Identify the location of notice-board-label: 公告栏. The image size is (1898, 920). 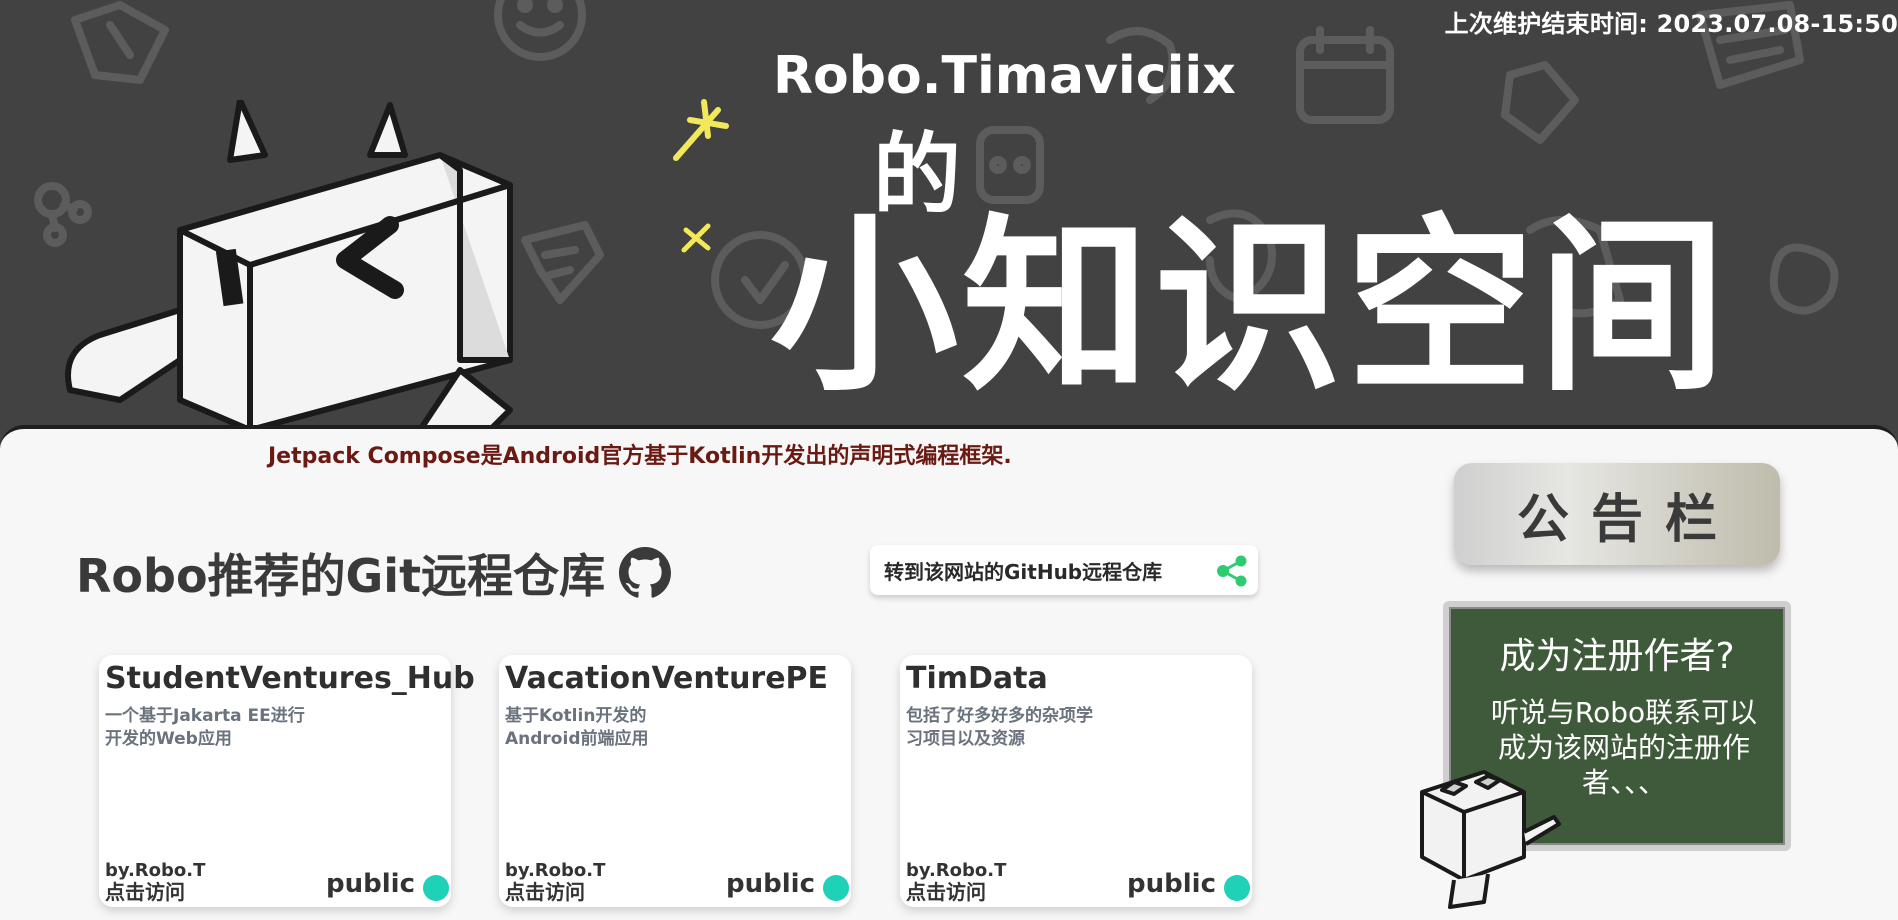
(1627, 519).